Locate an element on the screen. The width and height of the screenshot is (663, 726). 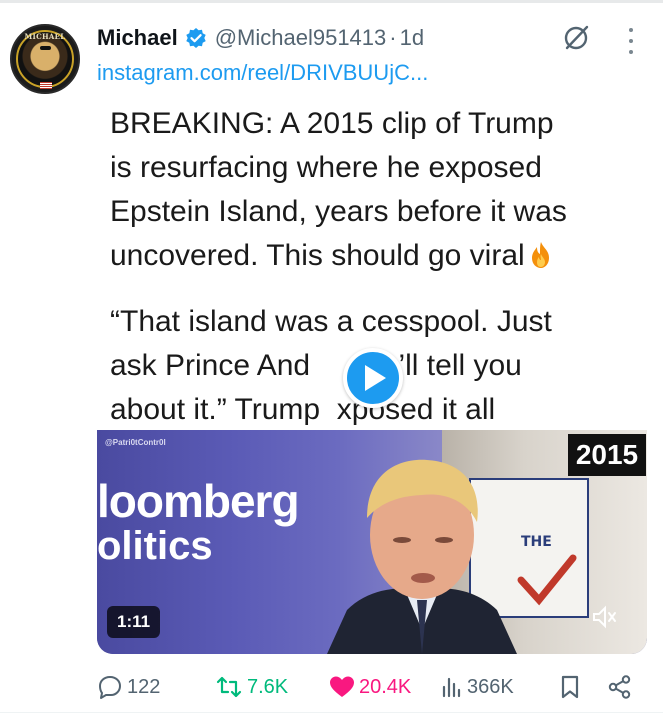
year-badge: 2015 is located at coordinates (607, 455).